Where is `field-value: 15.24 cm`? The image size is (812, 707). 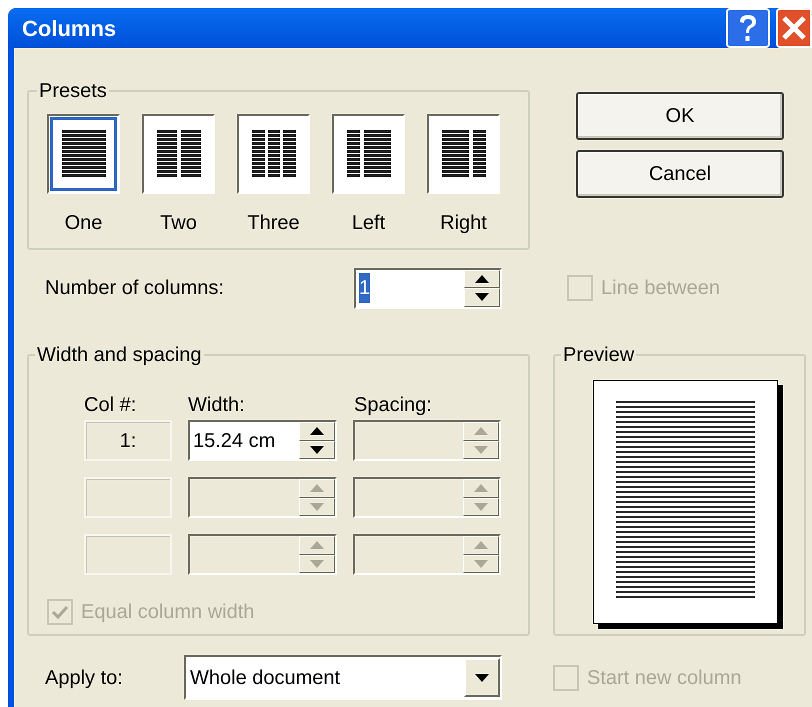 field-value: 15.24 cm is located at coordinates (234, 441).